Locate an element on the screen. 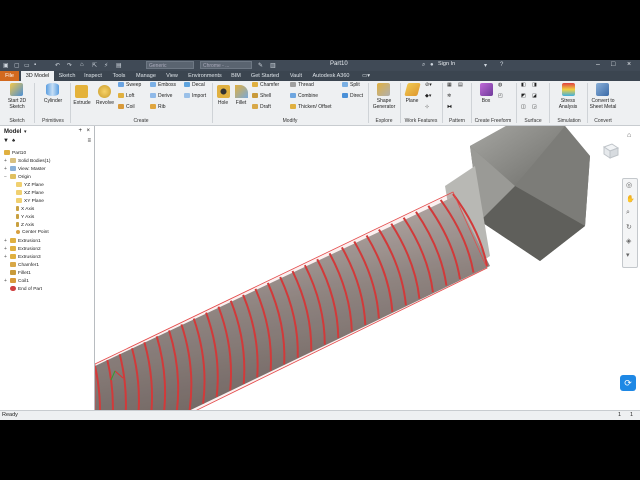  tab-inspect: Inspect is located at coordinates (93, 76).